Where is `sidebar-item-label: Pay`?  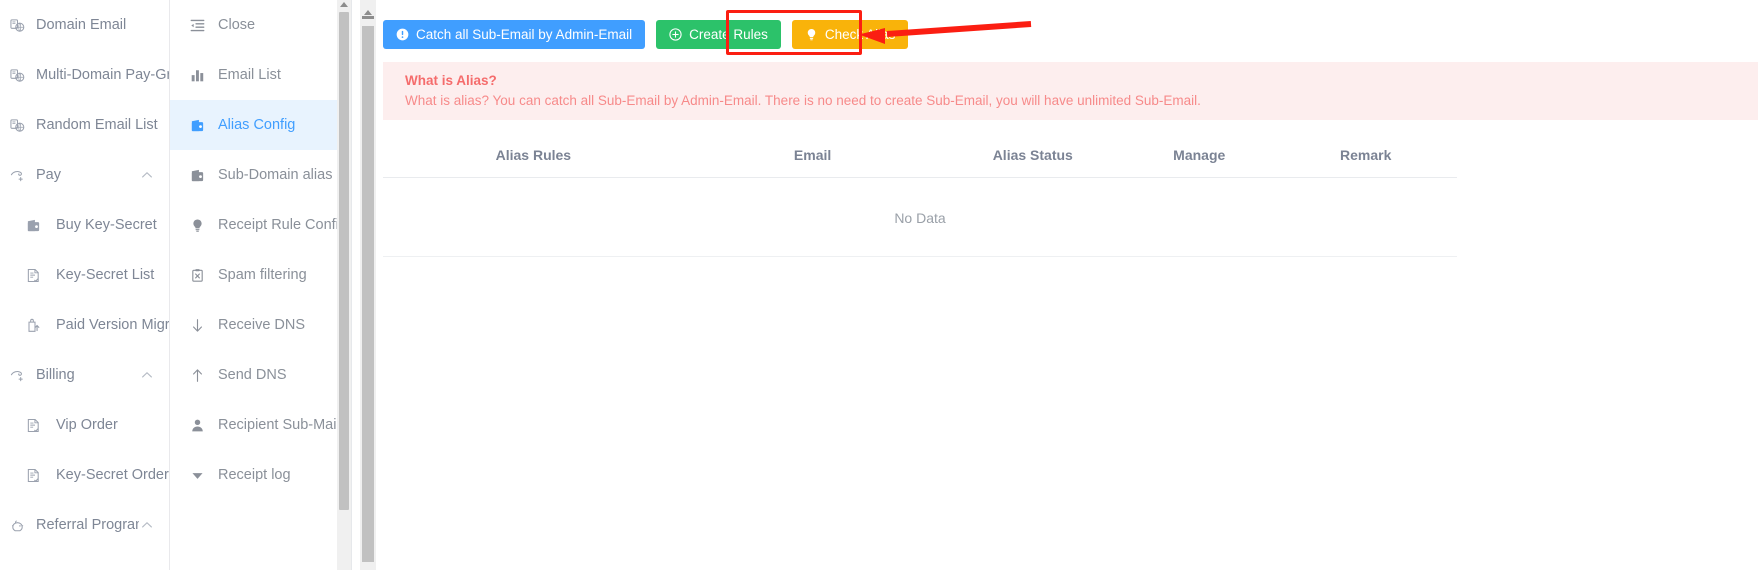 sidebar-item-label: Pay is located at coordinates (48, 175).